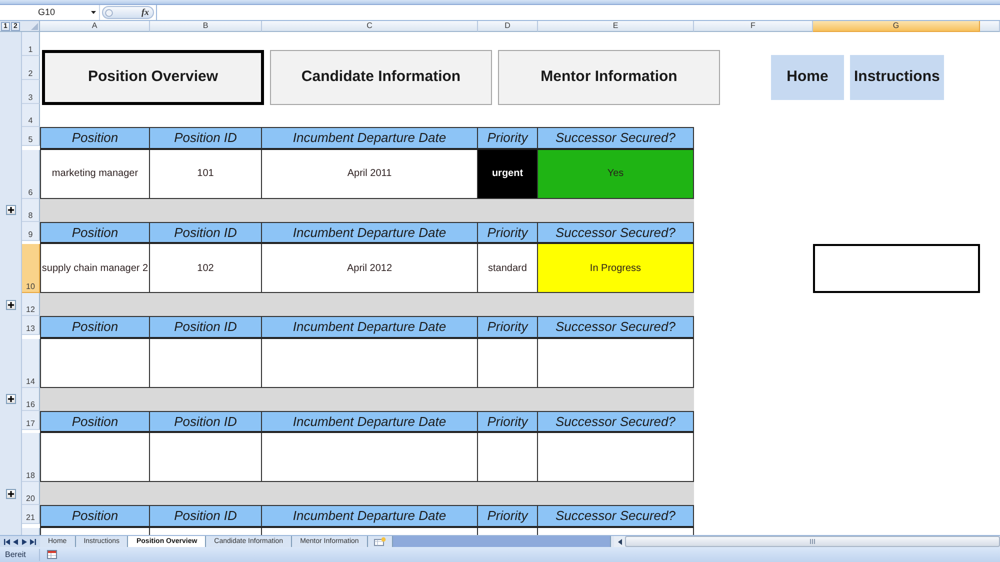  Describe the element at coordinates (508, 26) in the screenshot. I see `column-header: D` at that location.